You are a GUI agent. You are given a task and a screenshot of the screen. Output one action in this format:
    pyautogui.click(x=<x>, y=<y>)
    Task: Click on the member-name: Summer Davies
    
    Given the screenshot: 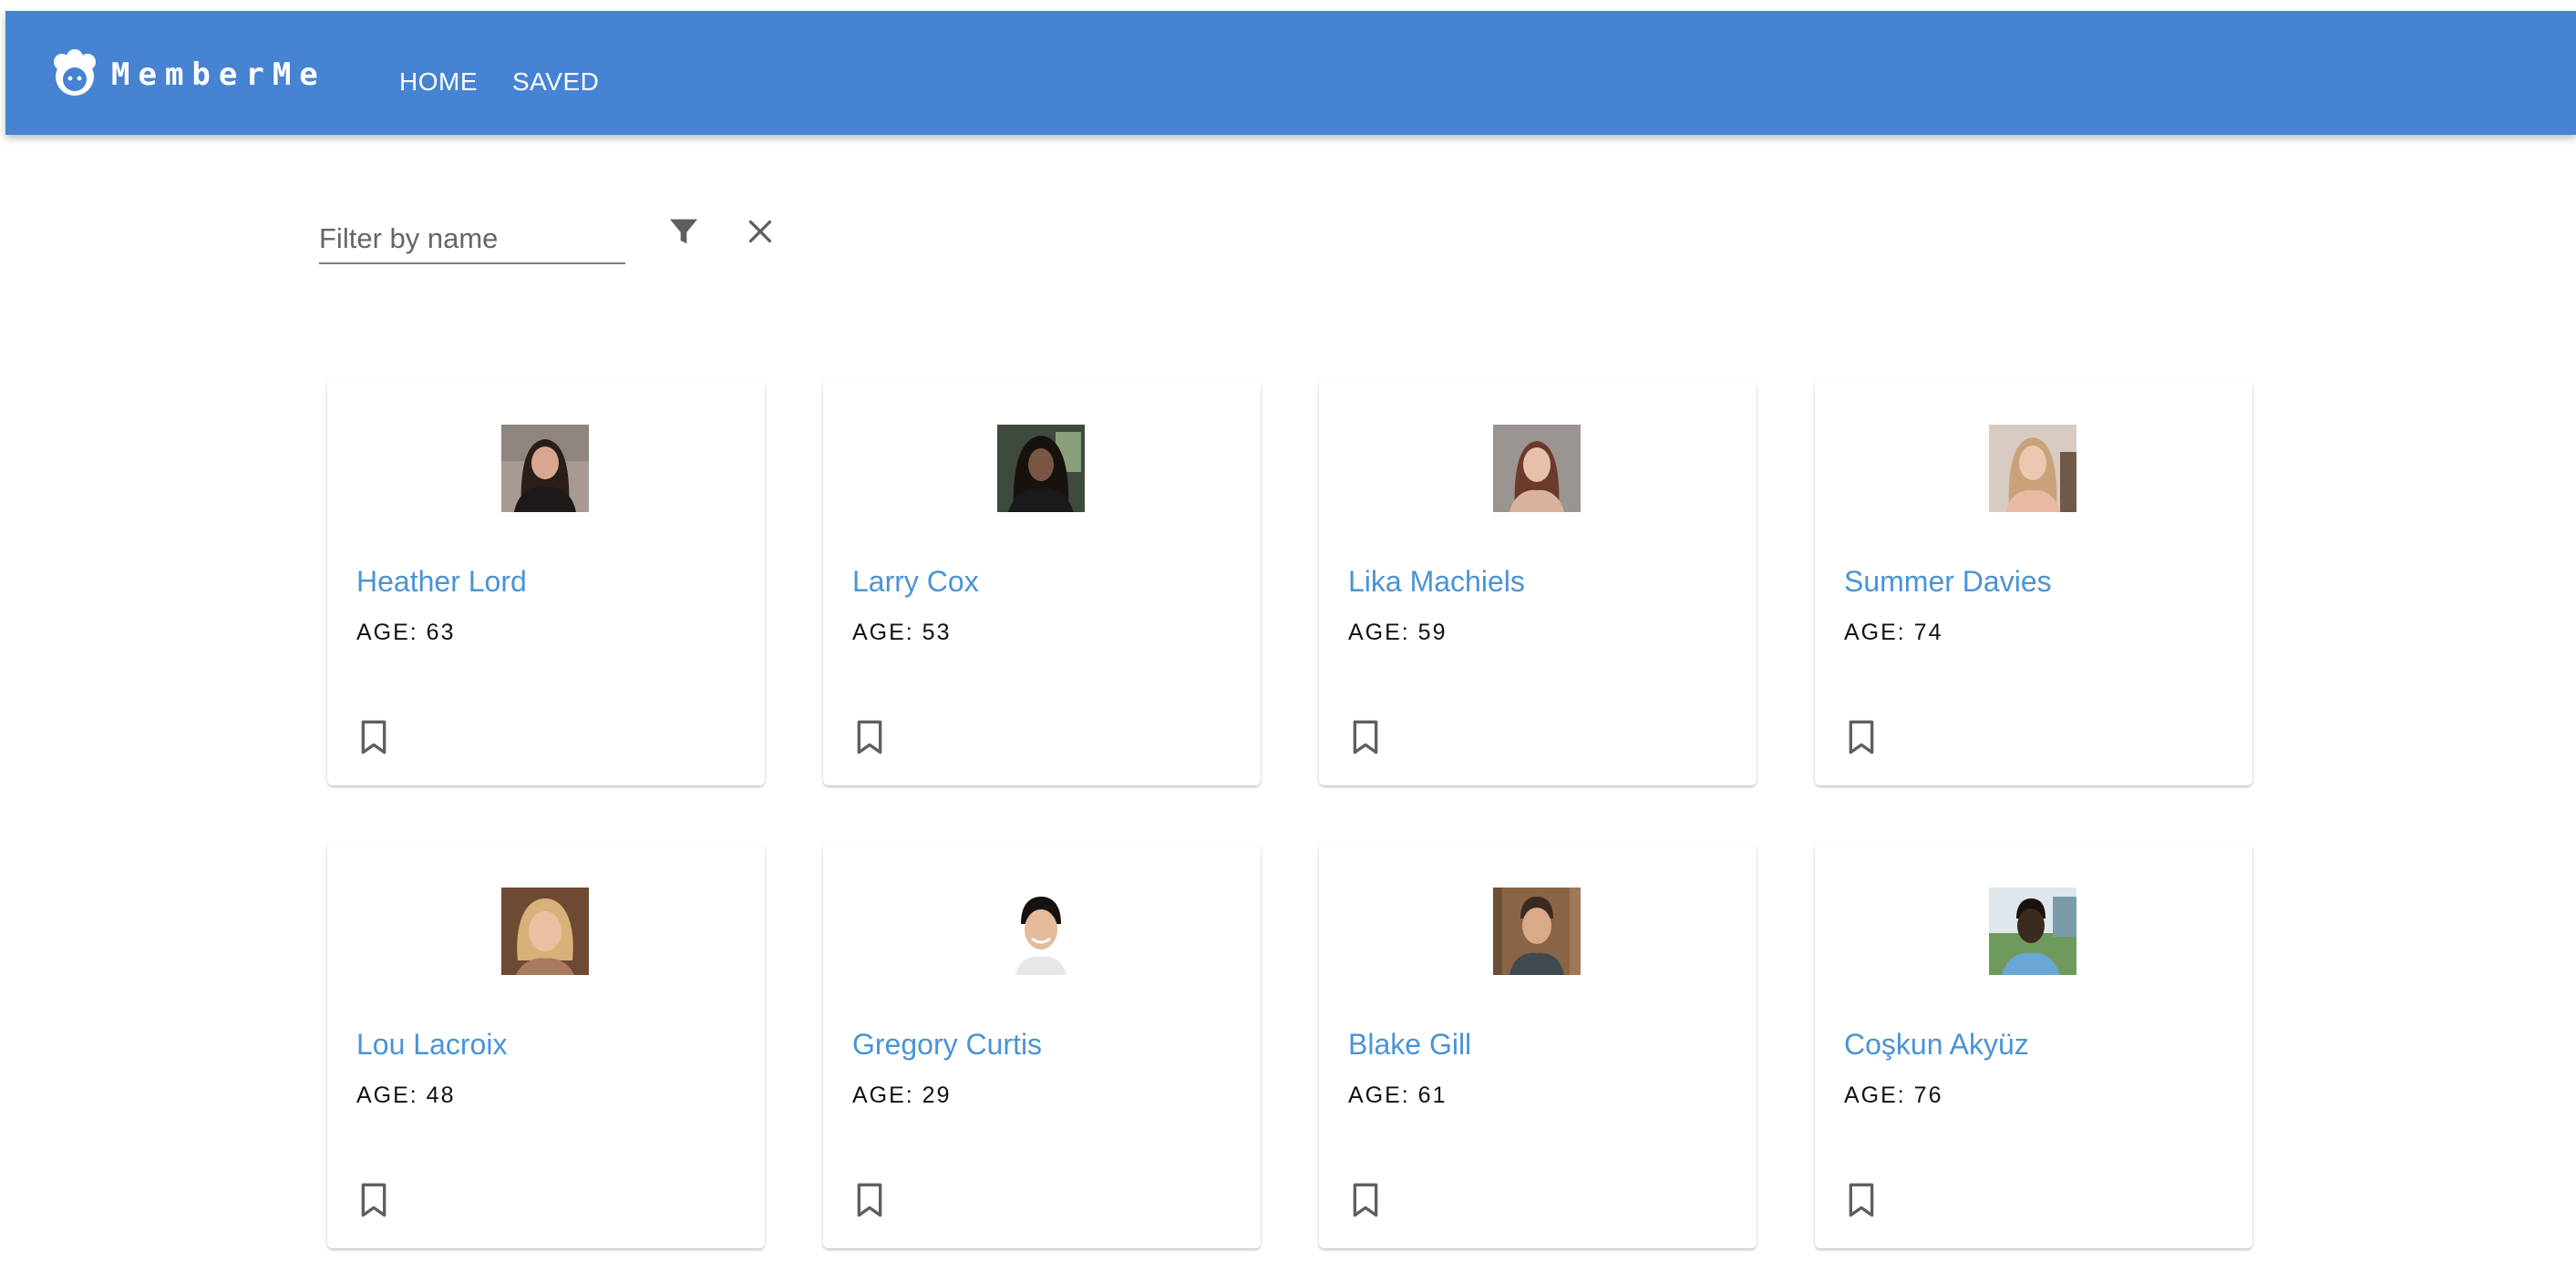 What is the action you would take?
    pyautogui.click(x=1948, y=582)
    